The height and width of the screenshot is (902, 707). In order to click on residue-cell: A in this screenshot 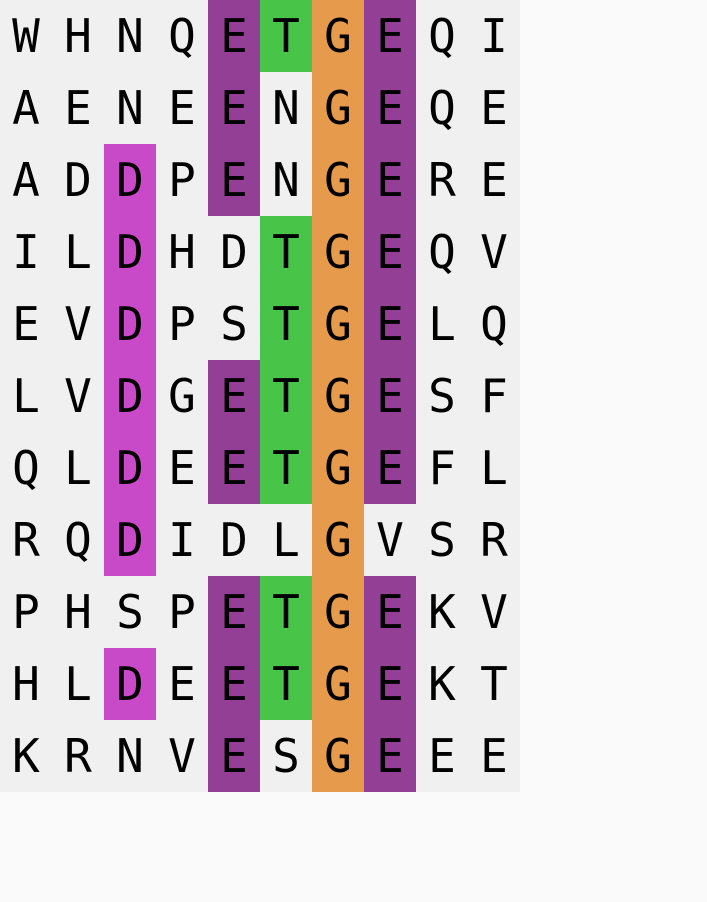, I will do `click(26, 180)`.